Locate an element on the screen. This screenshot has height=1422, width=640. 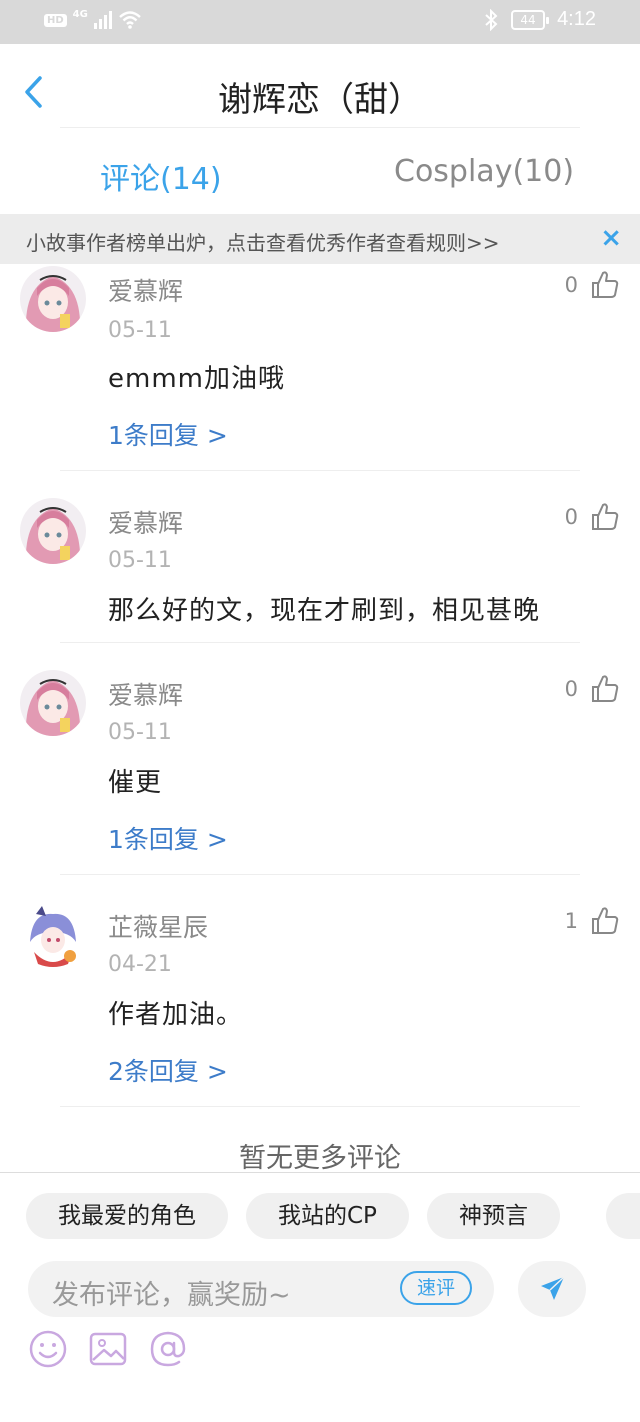
tab-bar: 评论(14) Cosplay(10) is located at coordinates (320, 171).